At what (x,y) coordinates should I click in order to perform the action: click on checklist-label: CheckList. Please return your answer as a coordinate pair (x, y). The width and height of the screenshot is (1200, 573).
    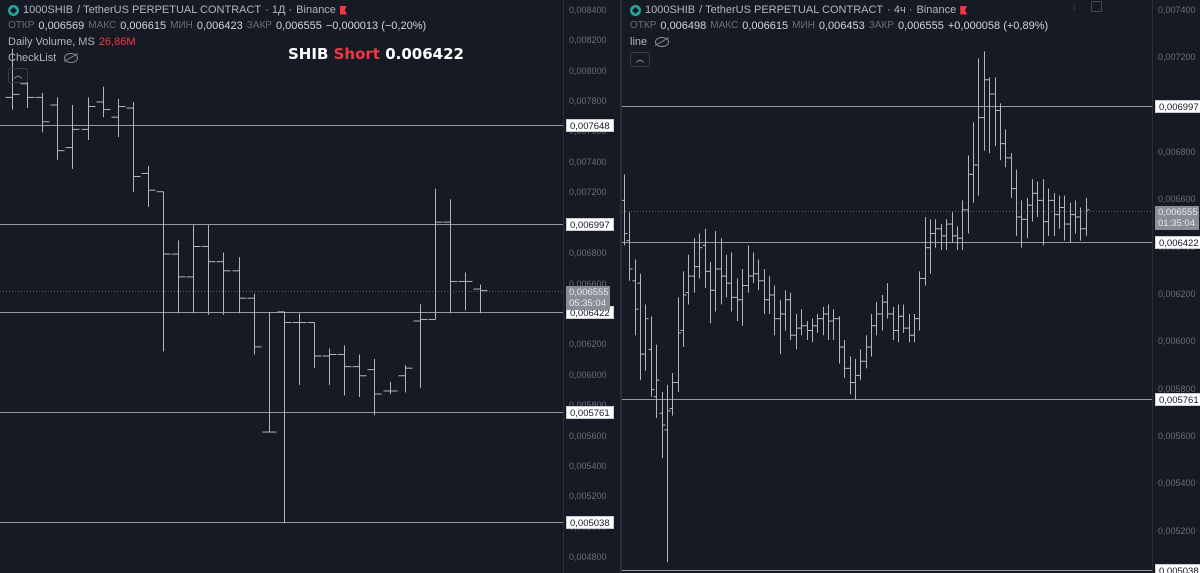
    Looking at the image, I should click on (32, 58).